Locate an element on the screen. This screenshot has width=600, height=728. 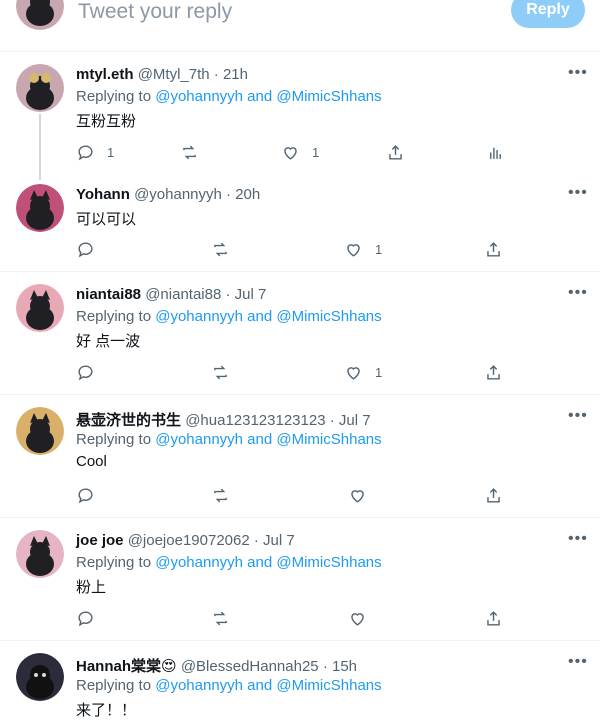
tweet-header: niantai88 @niantai88 · Jul 7 is located at coordinates (171, 294).